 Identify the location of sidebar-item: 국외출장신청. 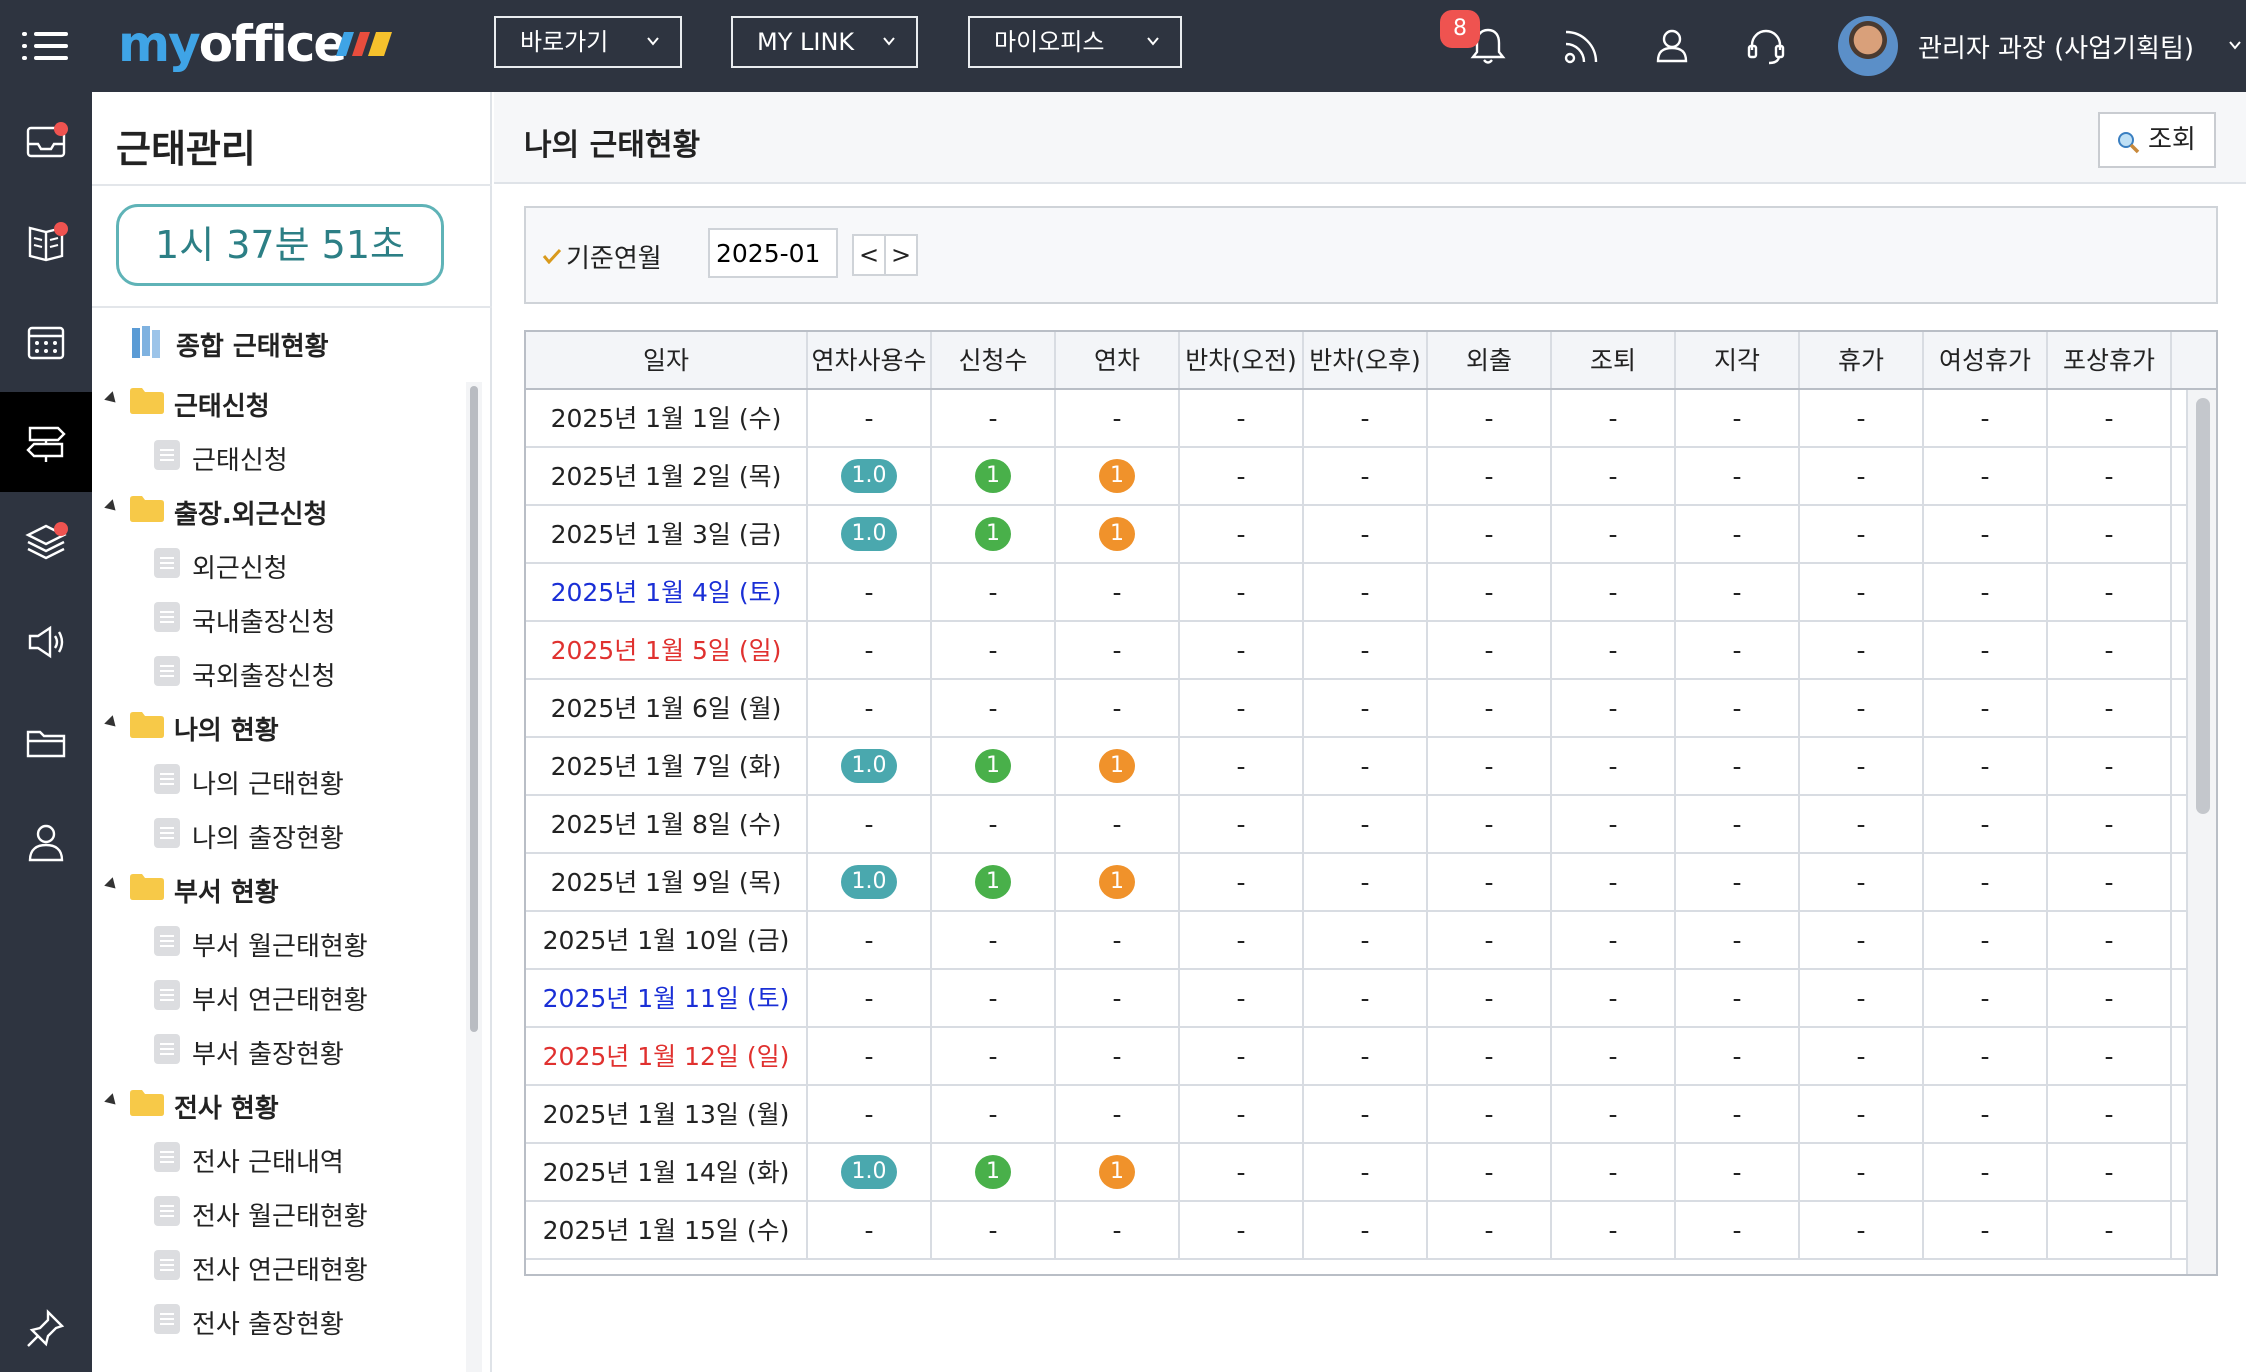
(277, 671).